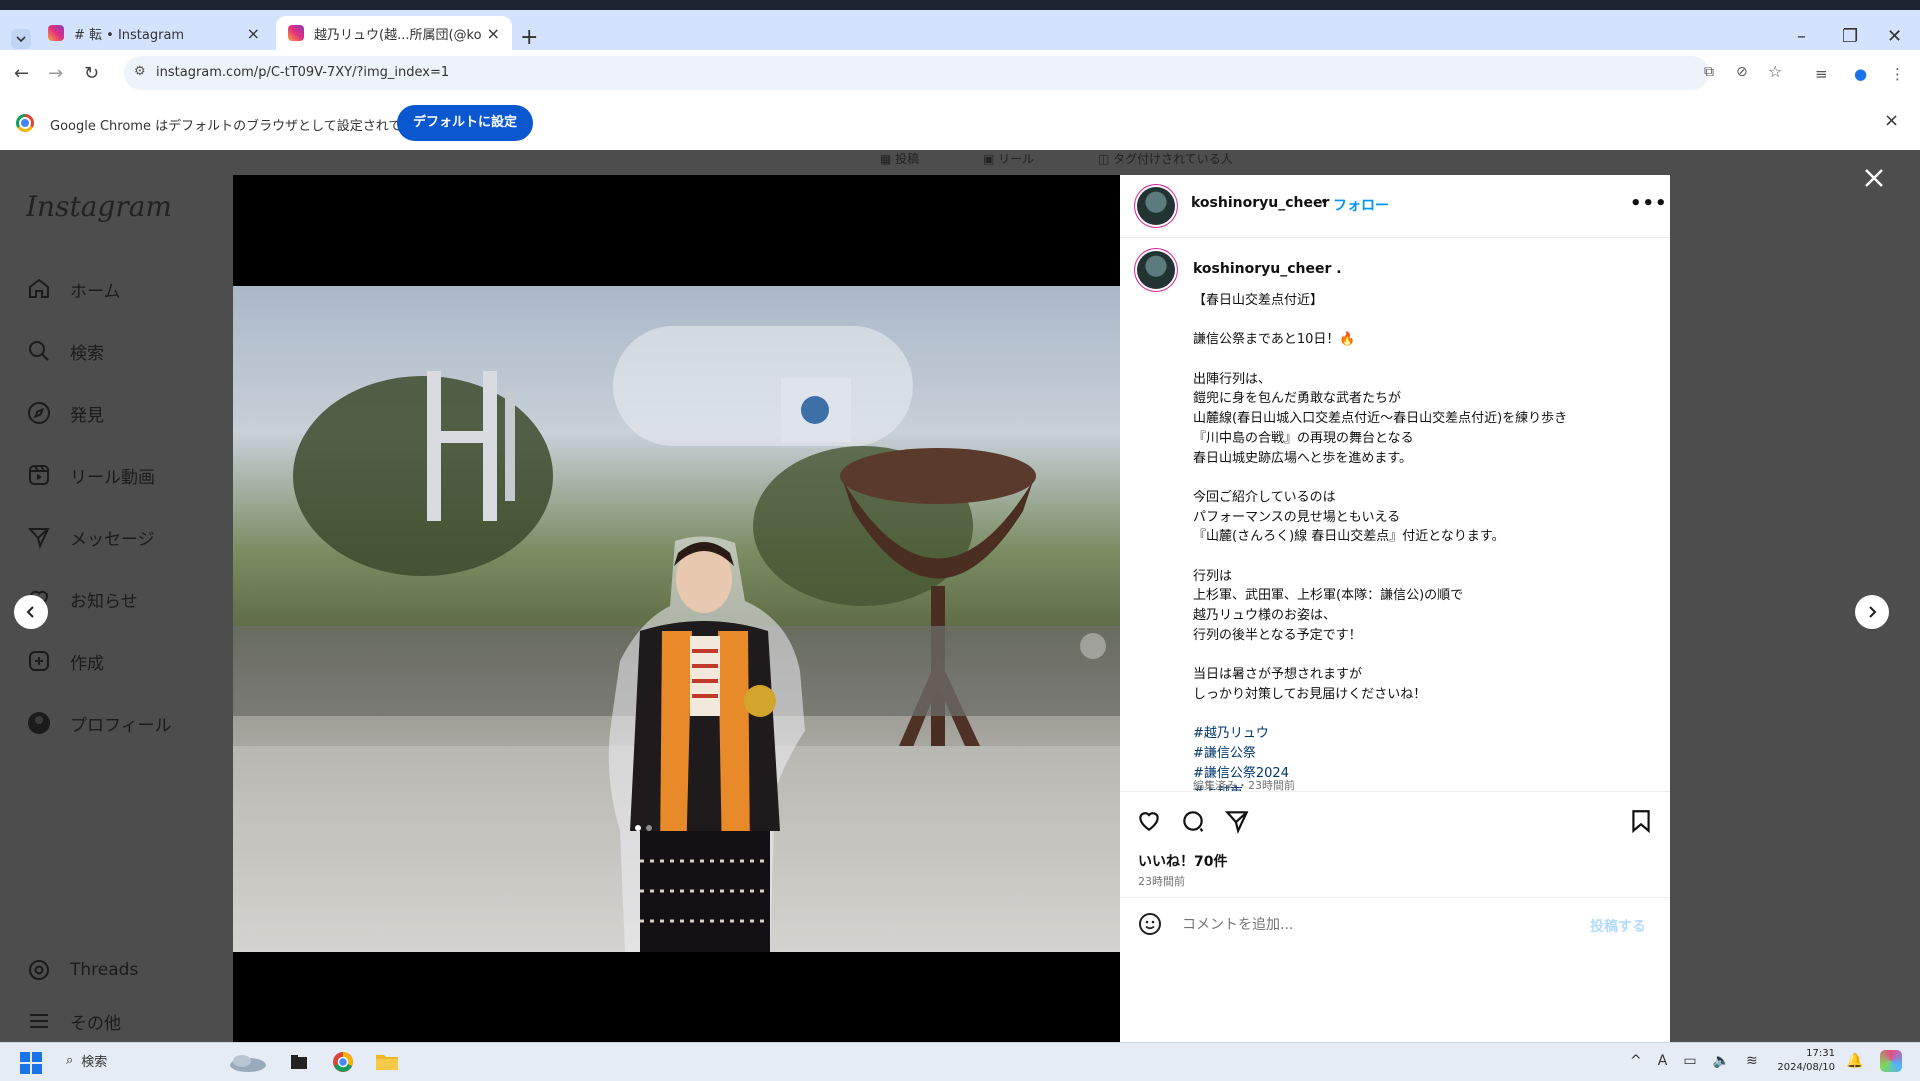 The image size is (1920, 1081). What do you see at coordinates (39, 1021) in the screenshot?
I see `menu-icon` at bounding box center [39, 1021].